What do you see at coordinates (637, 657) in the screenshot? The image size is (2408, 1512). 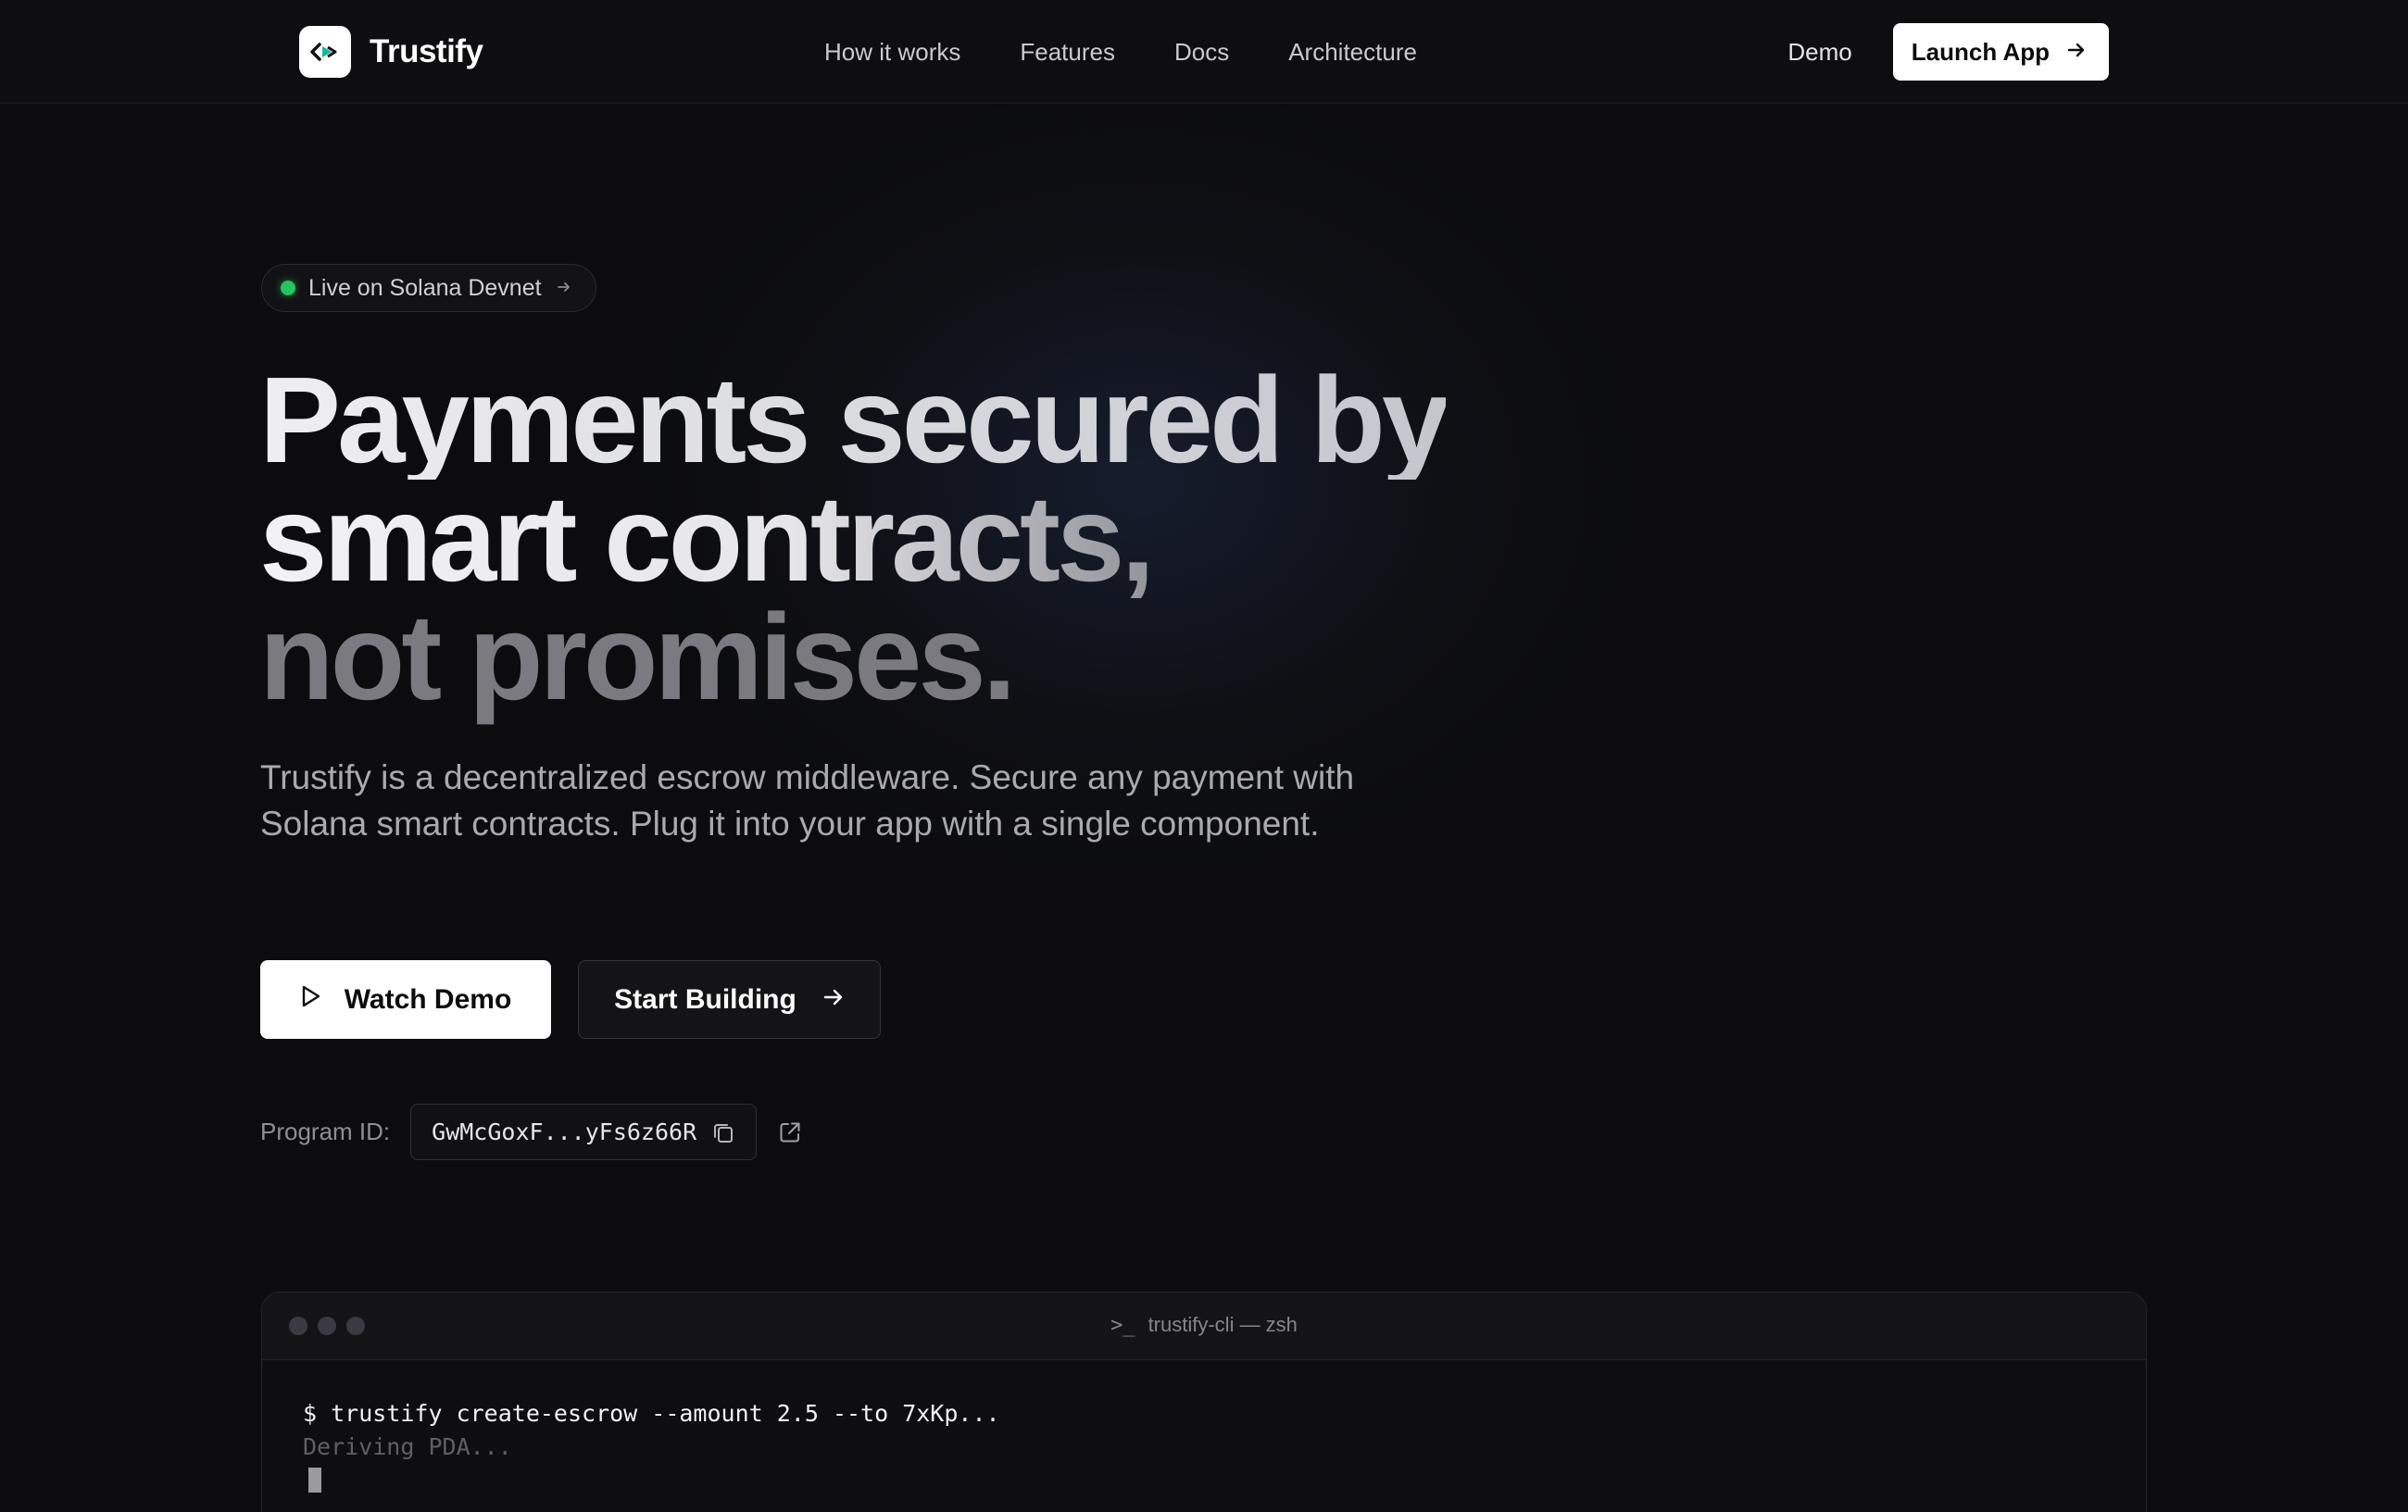 I see `headline-line-3: not promises.` at bounding box center [637, 657].